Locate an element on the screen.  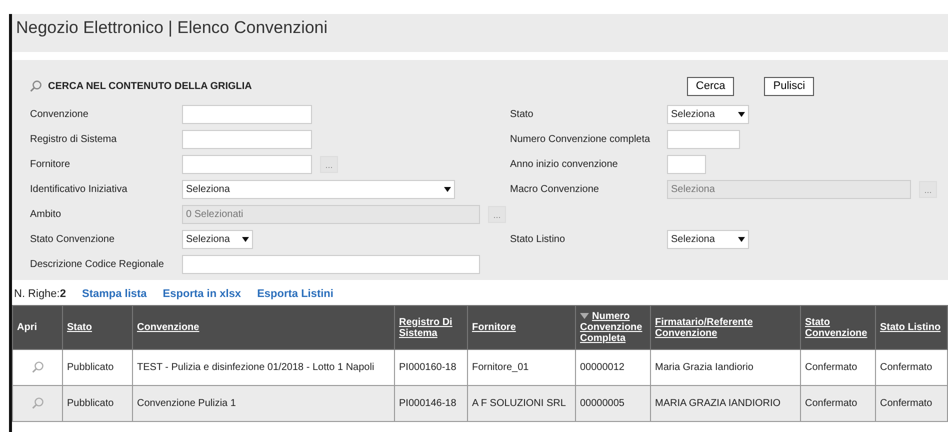
field-label: Ambito is located at coordinates (46, 215).